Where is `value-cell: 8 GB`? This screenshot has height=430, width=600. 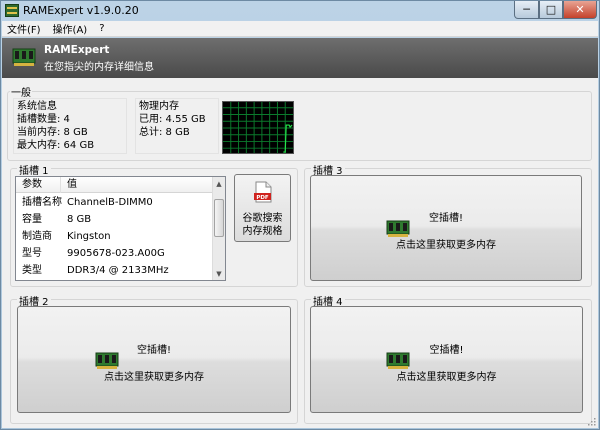
value-cell: 8 GB is located at coordinates (79, 219).